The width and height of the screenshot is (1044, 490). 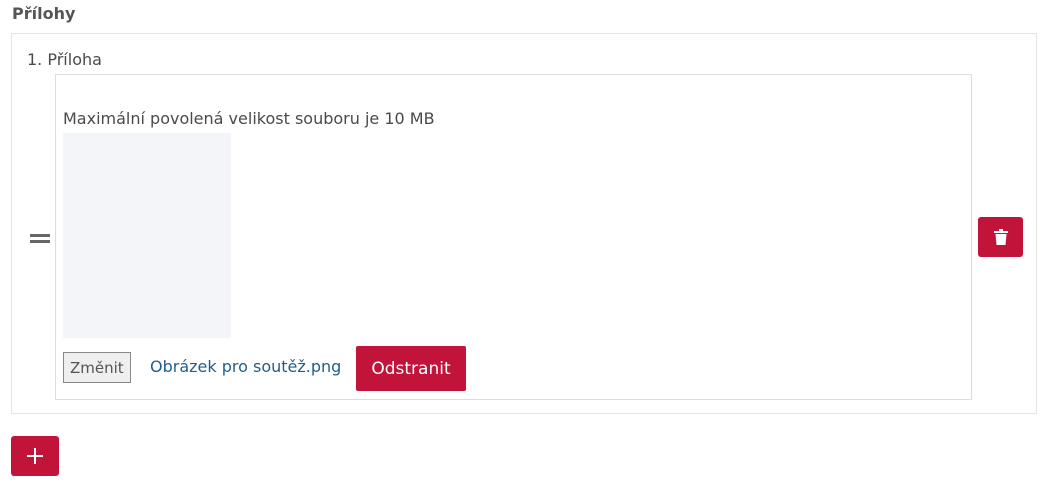 I want to click on image-preview, so click(x=147, y=235).